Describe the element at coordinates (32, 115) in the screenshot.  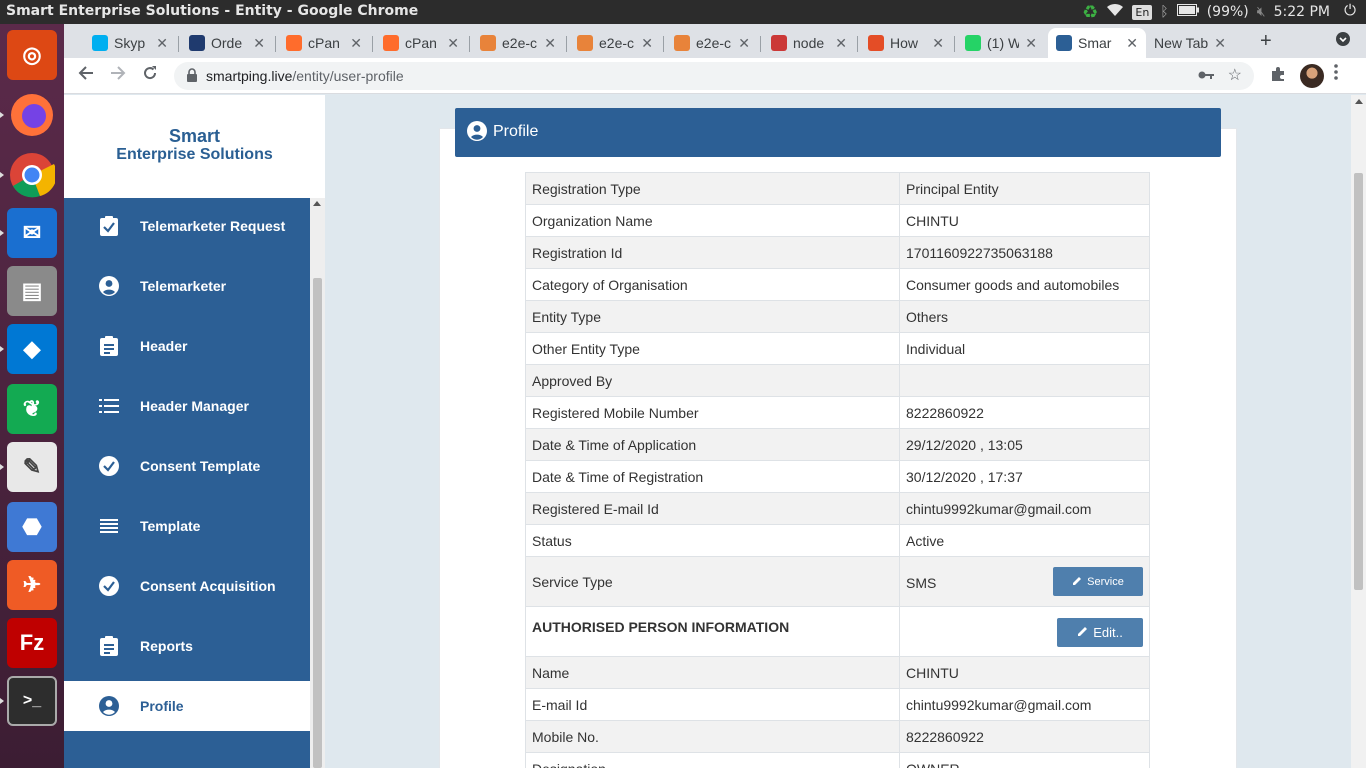
I see `firefox-icon` at that location.